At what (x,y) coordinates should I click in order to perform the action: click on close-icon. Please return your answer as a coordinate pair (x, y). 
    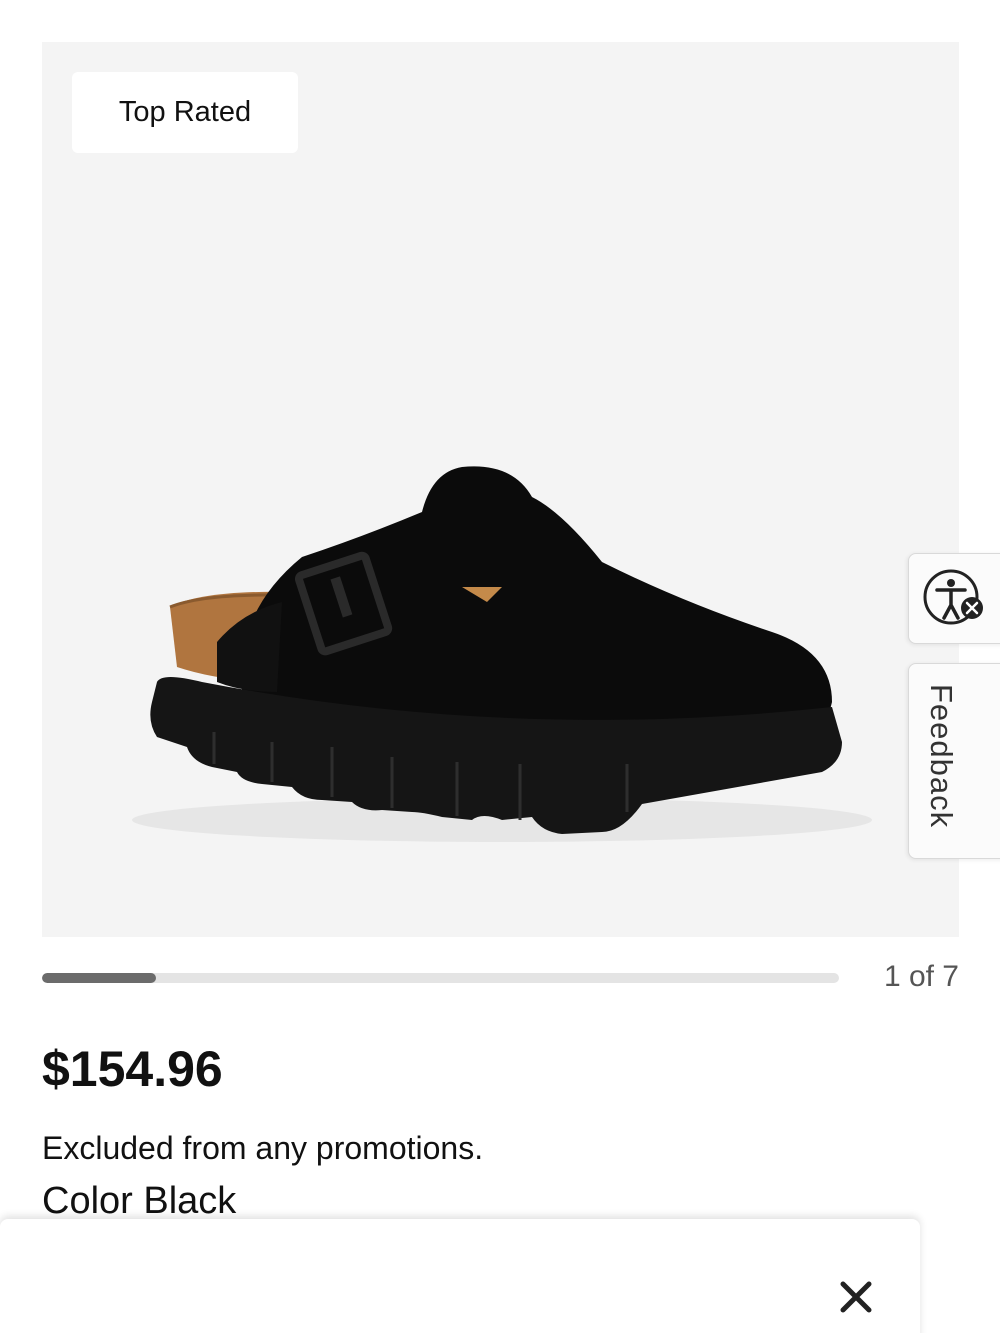
    Looking at the image, I should click on (856, 1297).